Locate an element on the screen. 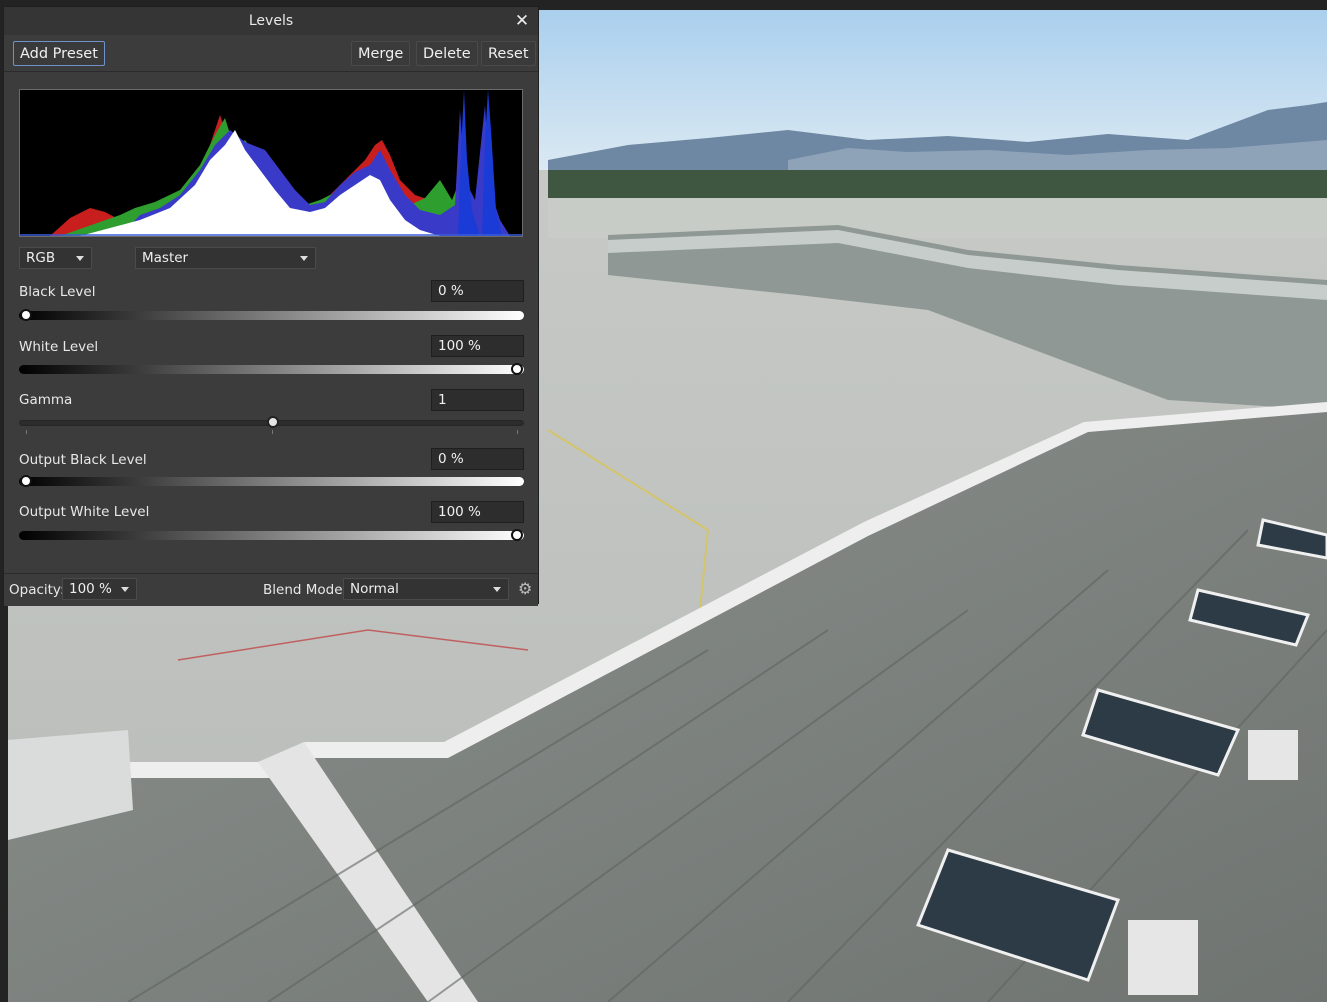  panel-title: Levels is located at coordinates (271, 21).